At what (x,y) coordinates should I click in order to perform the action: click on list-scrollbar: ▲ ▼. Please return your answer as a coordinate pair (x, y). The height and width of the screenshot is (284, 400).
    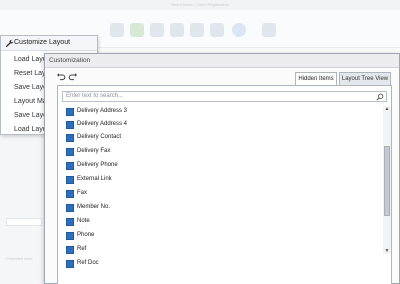
    Looking at the image, I should click on (387, 180).